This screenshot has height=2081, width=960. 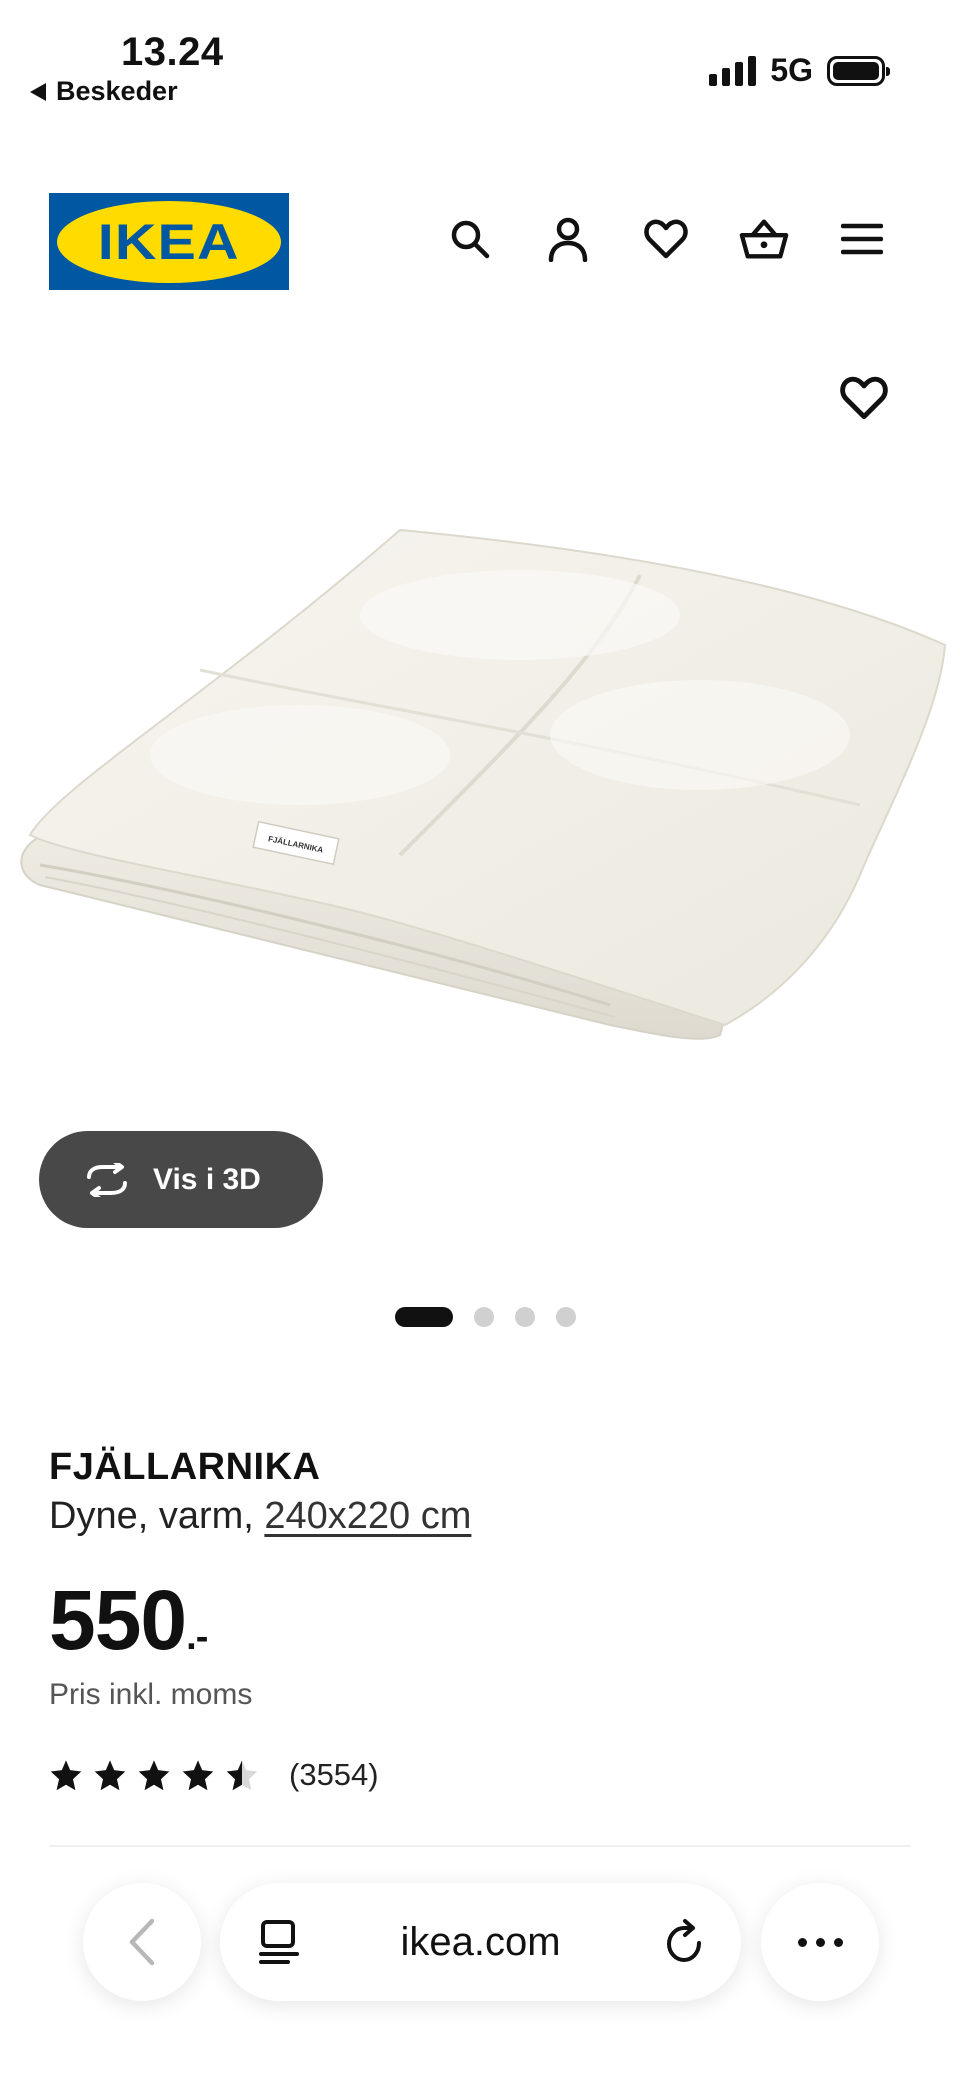 I want to click on half-star-icon, so click(x=242, y=1775).